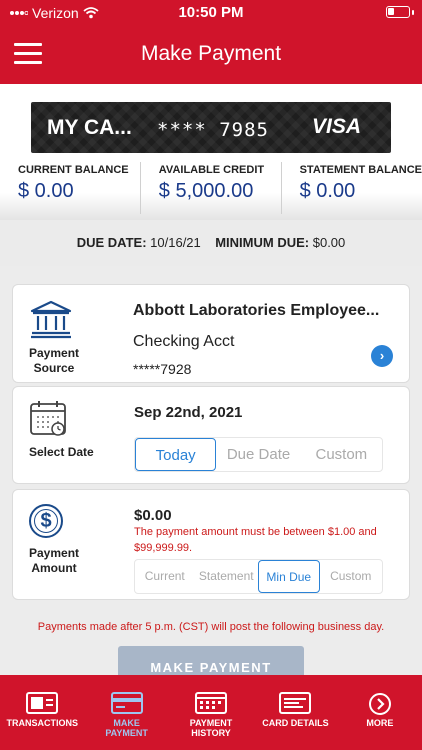 The width and height of the screenshot is (422, 750). What do you see at coordinates (382, 356) in the screenshot?
I see `chevron-right-icon: ›` at bounding box center [382, 356].